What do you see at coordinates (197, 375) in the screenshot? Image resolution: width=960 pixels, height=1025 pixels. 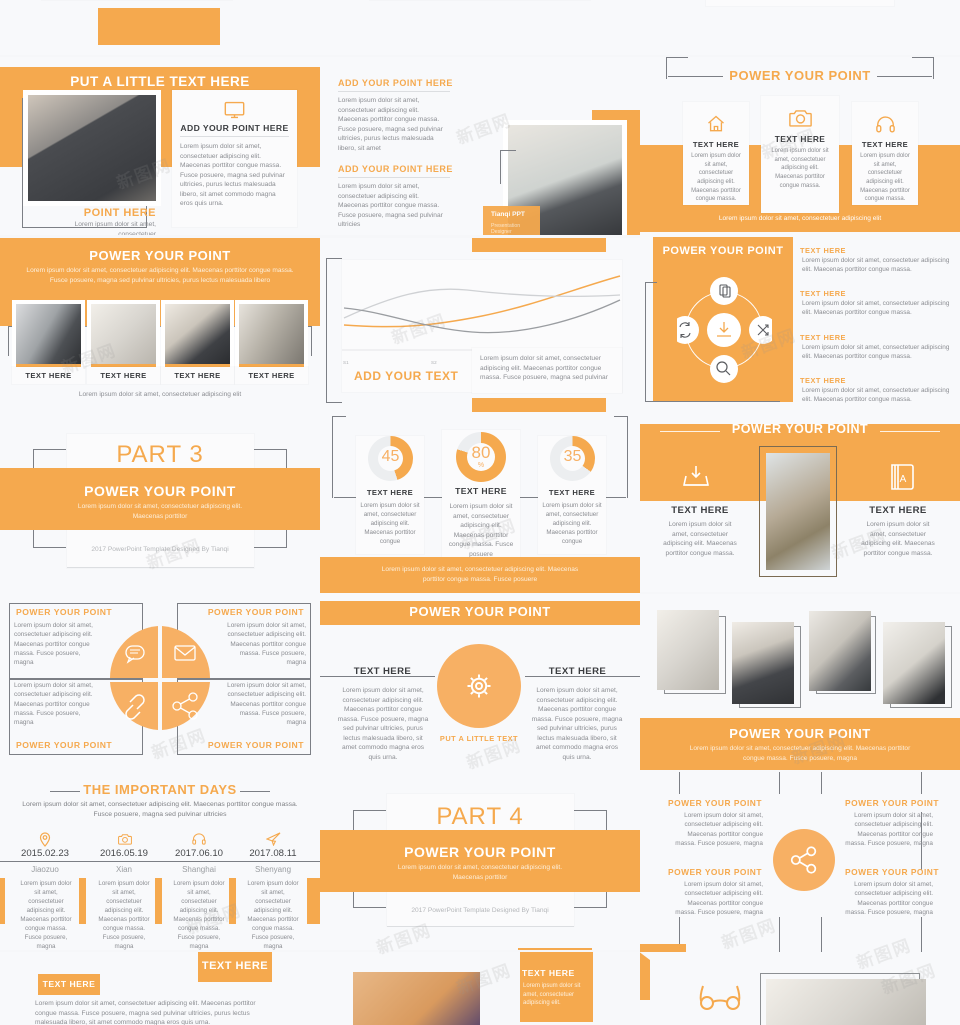 I see `slide7-caption-3: TEXT HERE` at bounding box center [197, 375].